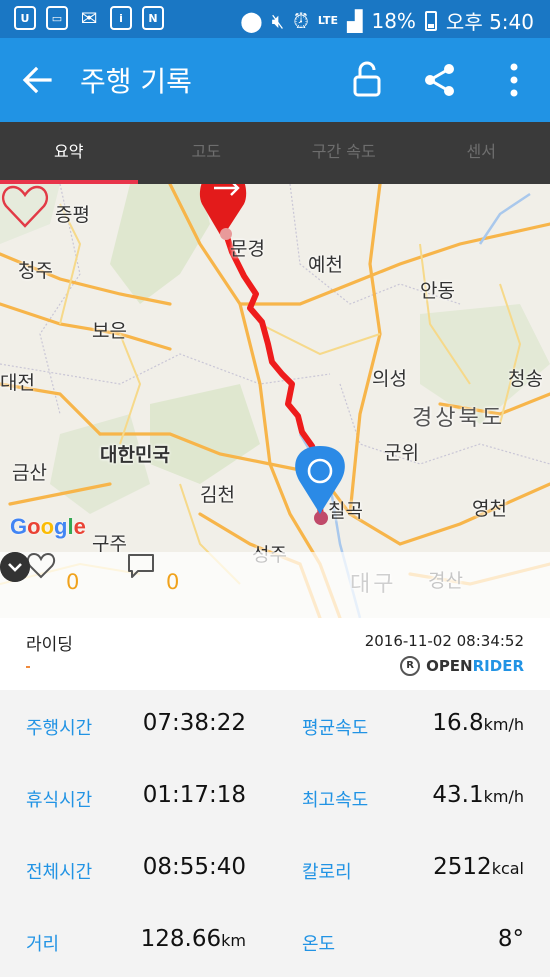 Image resolution: width=550 pixels, height=977 pixels. Describe the element at coordinates (109, 331) in the screenshot. I see `map-label: 보은` at that location.